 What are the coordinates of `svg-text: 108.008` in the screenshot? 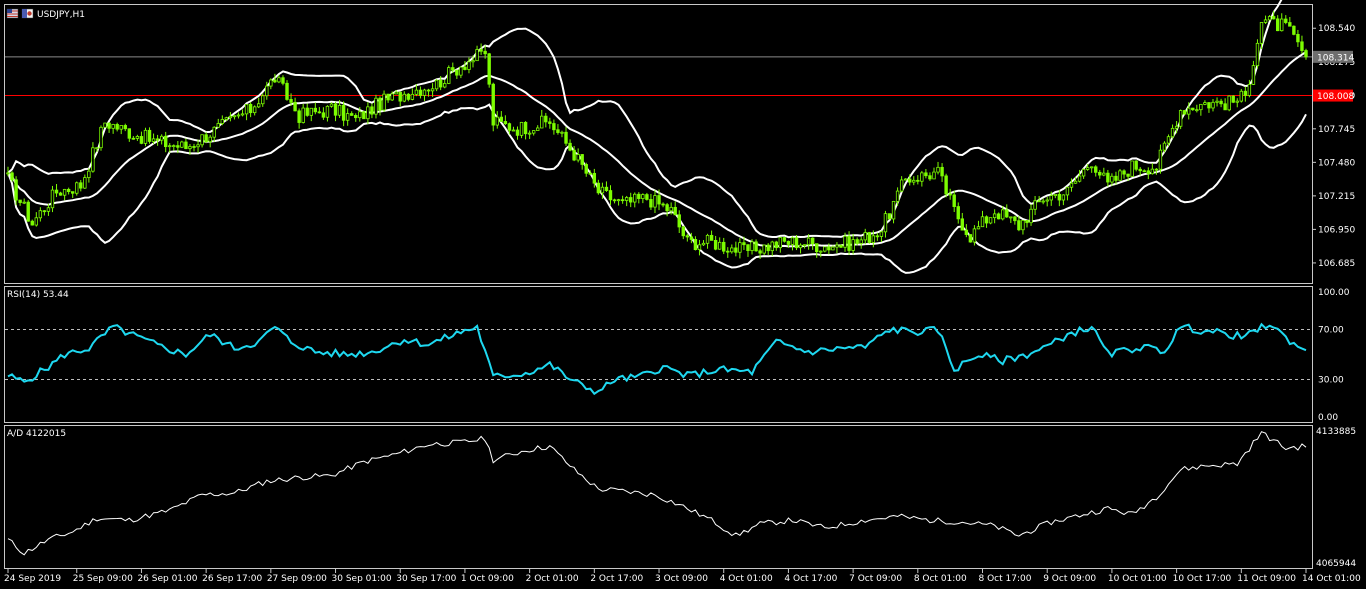 It's located at (1335, 97).